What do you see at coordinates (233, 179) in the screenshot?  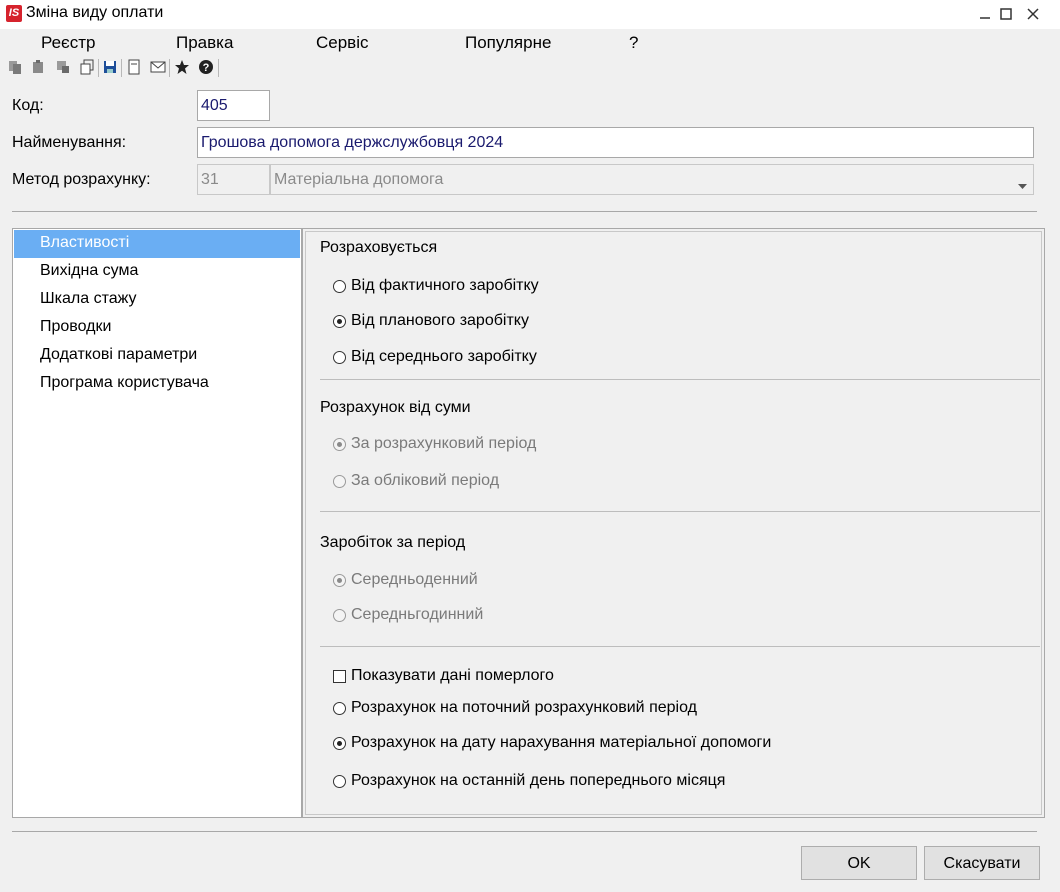 I see `method-code-input: 31` at bounding box center [233, 179].